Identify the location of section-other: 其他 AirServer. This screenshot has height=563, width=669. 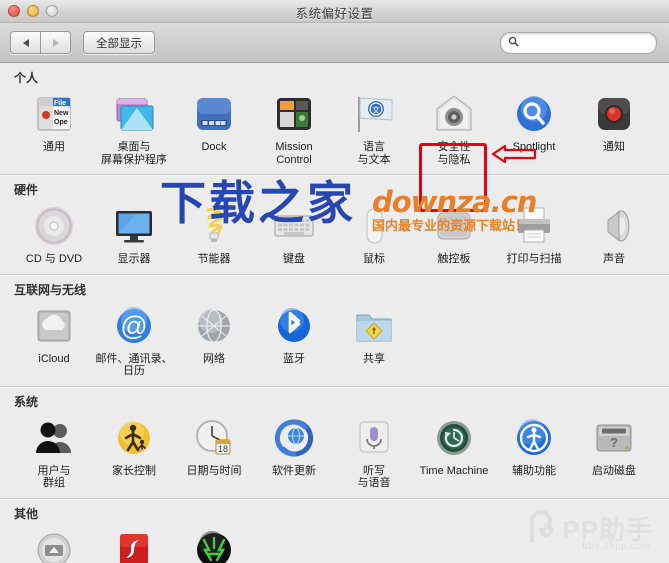
(334, 531).